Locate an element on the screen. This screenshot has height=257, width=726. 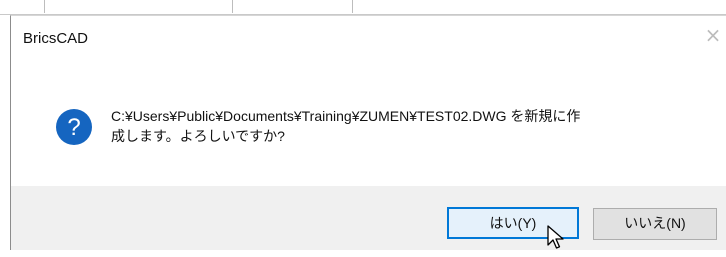
background-app-strip is located at coordinates (363, 7).